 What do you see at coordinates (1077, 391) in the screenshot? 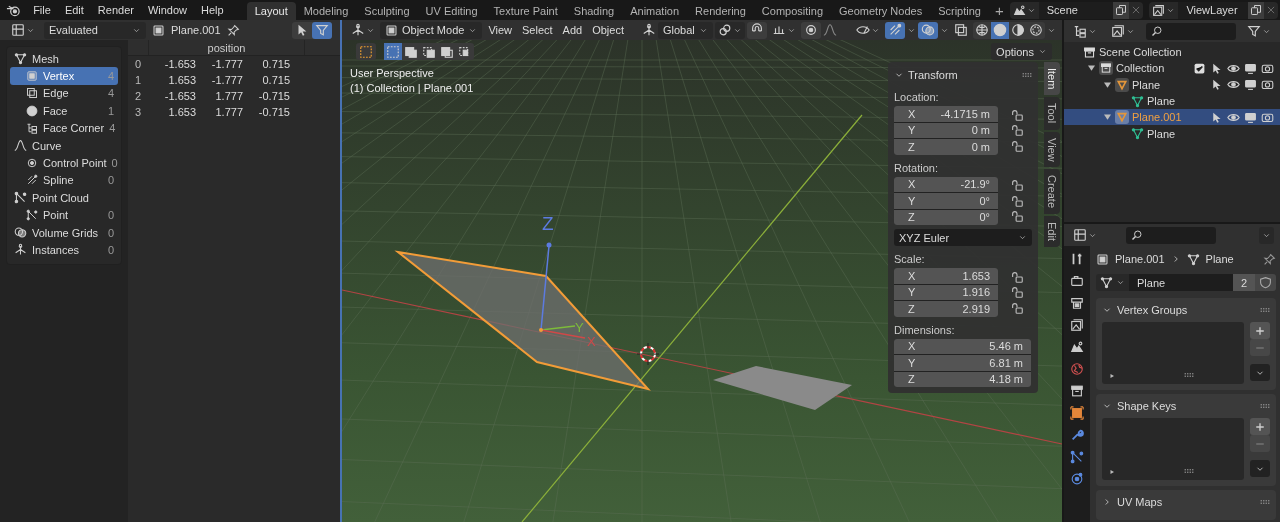
I see `collection-box-icon` at bounding box center [1077, 391].